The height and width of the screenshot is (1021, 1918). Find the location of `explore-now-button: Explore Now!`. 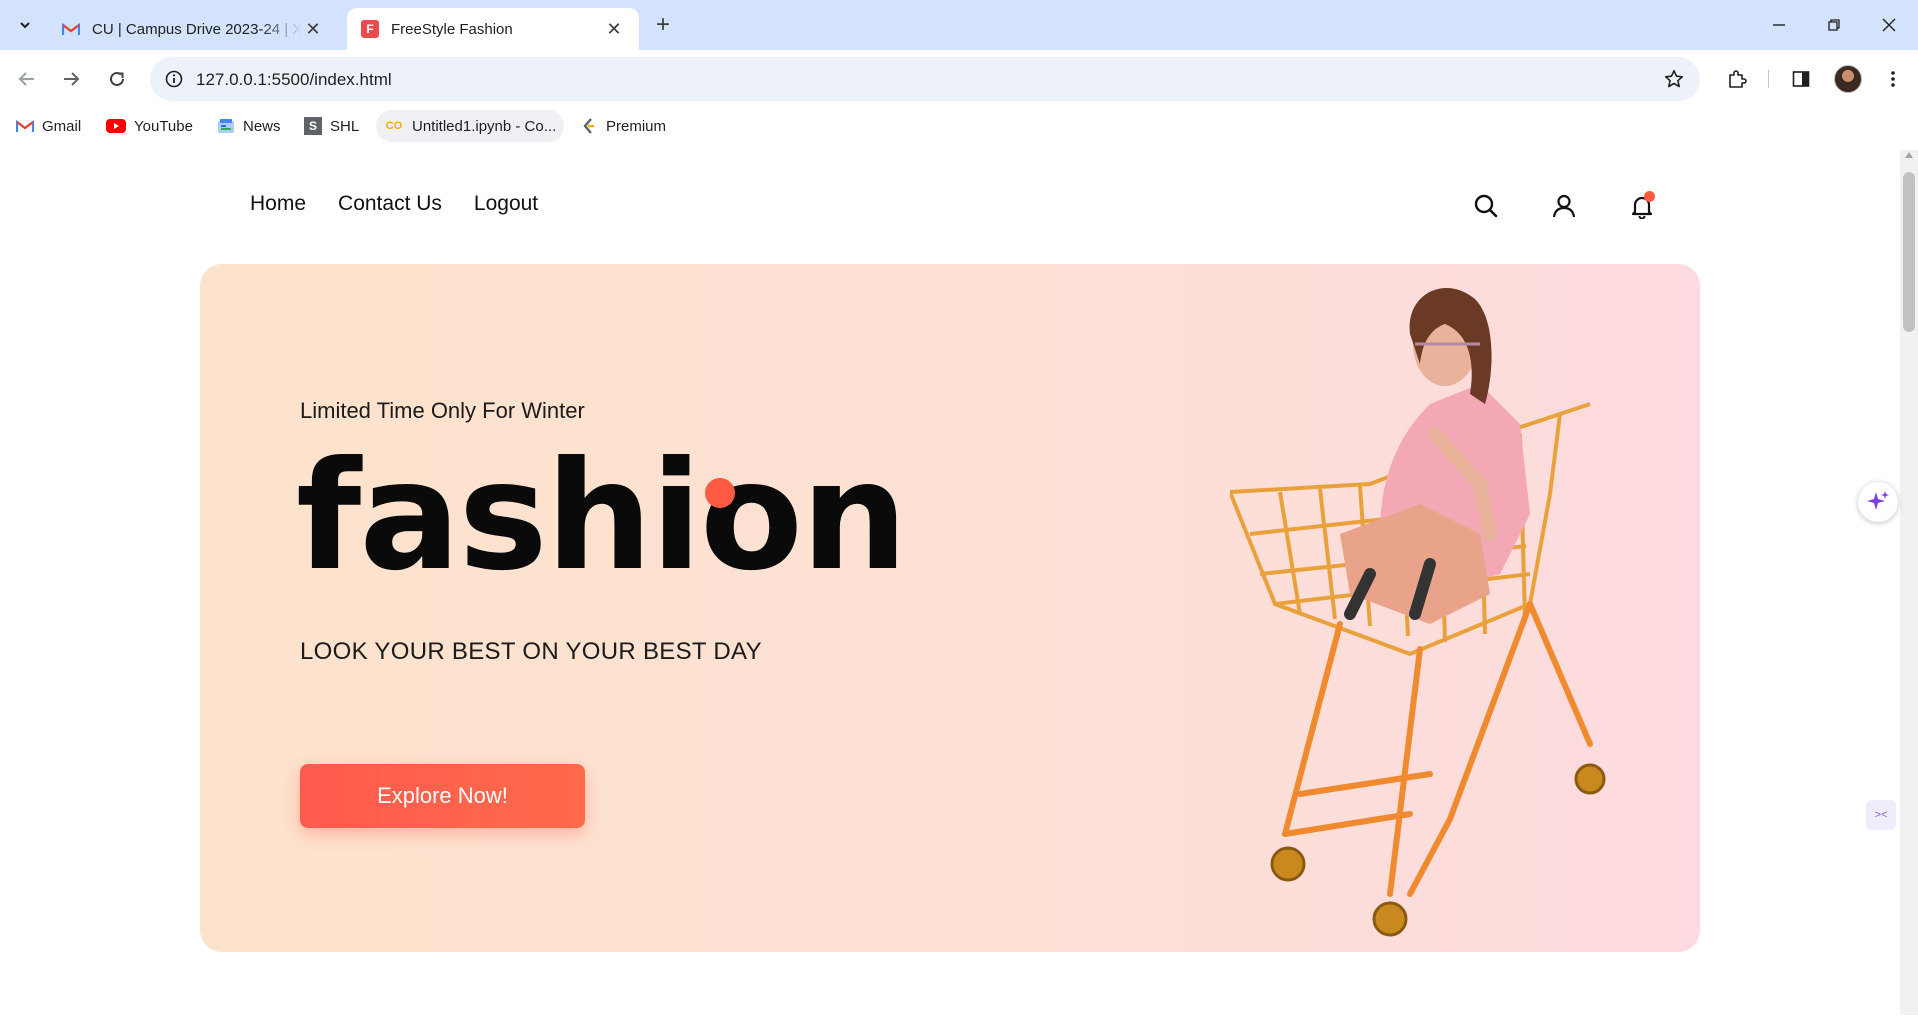

explore-now-button: Explore Now! is located at coordinates (442, 796).